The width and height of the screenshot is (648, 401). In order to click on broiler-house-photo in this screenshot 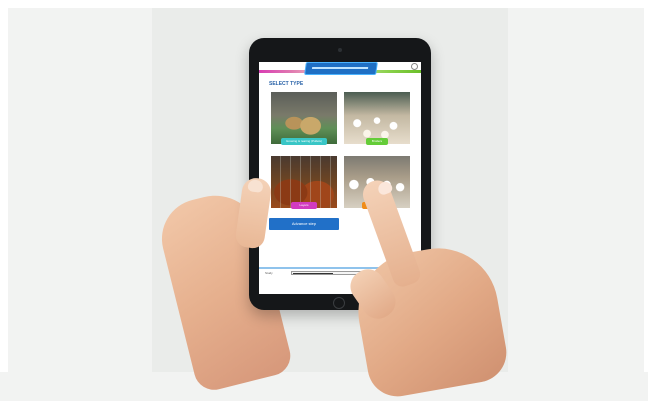, I will do `click(377, 118)`.